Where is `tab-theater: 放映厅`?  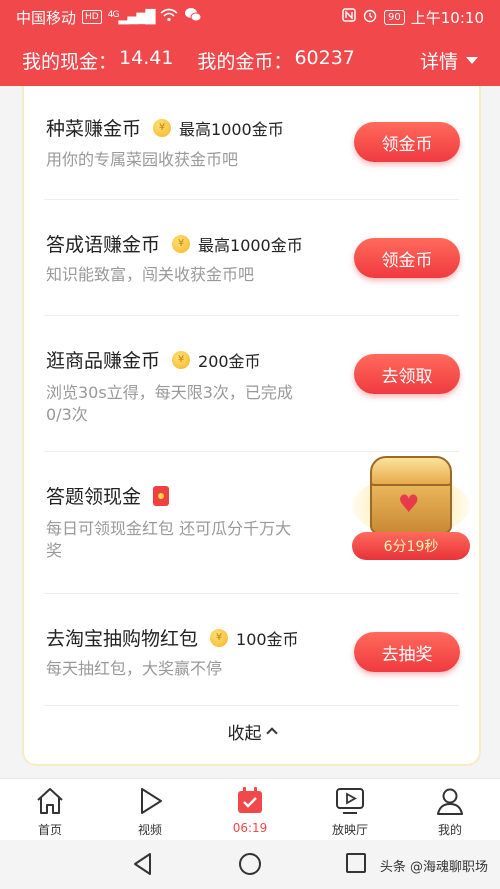
tab-theater: 放映厅 is located at coordinates (350, 809).